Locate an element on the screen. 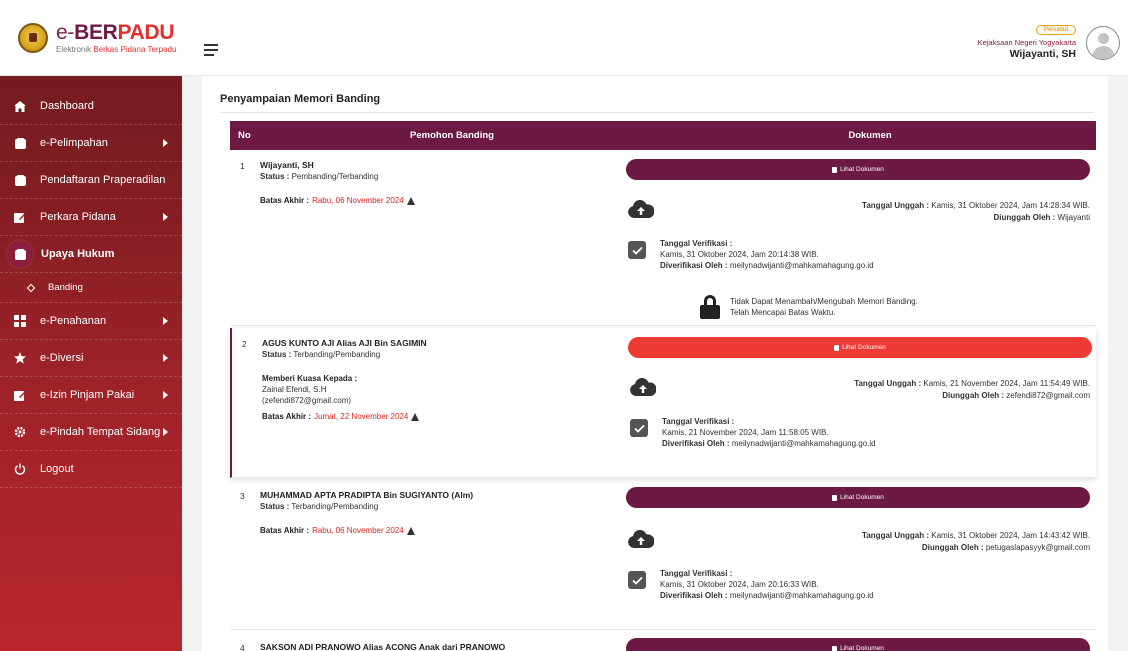  sidebar-item-perkara-pidana: Perkara Pidana is located at coordinates (91, 217).